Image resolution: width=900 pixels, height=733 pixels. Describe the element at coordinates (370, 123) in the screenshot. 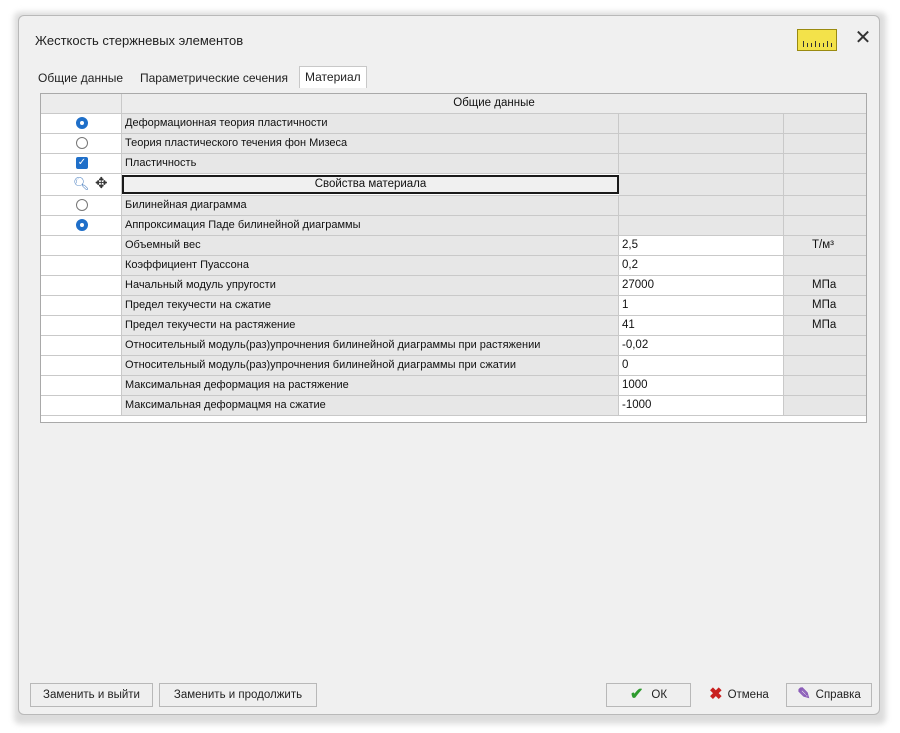

I see `theory-label: Деформационная теория пластичности` at that location.